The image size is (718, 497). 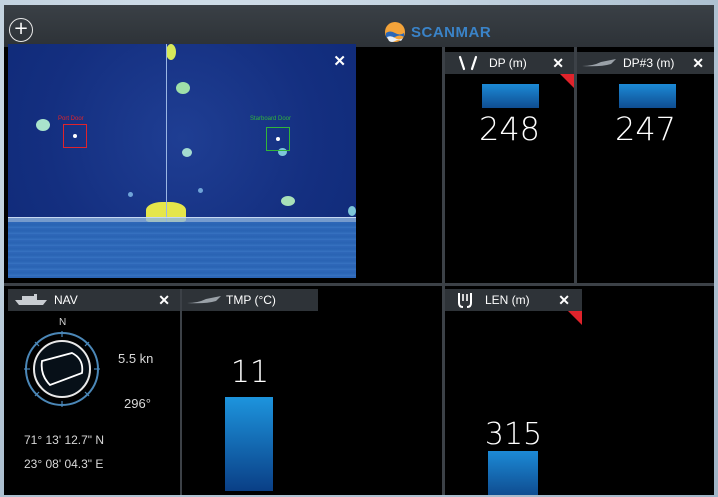 What do you see at coordinates (564, 300) in the screenshot?
I see `close-len-button: ✕` at bounding box center [564, 300].